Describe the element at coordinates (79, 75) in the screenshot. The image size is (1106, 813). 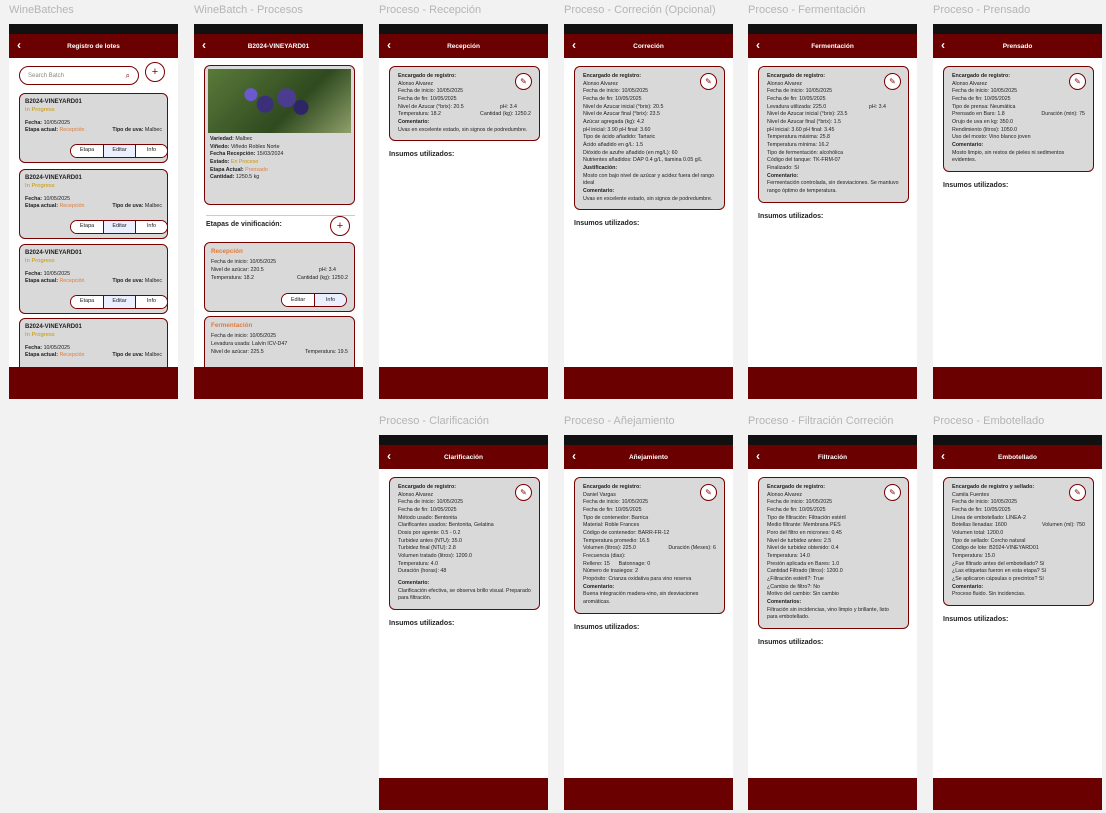
I see `search-input: Search Batch ⌕` at that location.